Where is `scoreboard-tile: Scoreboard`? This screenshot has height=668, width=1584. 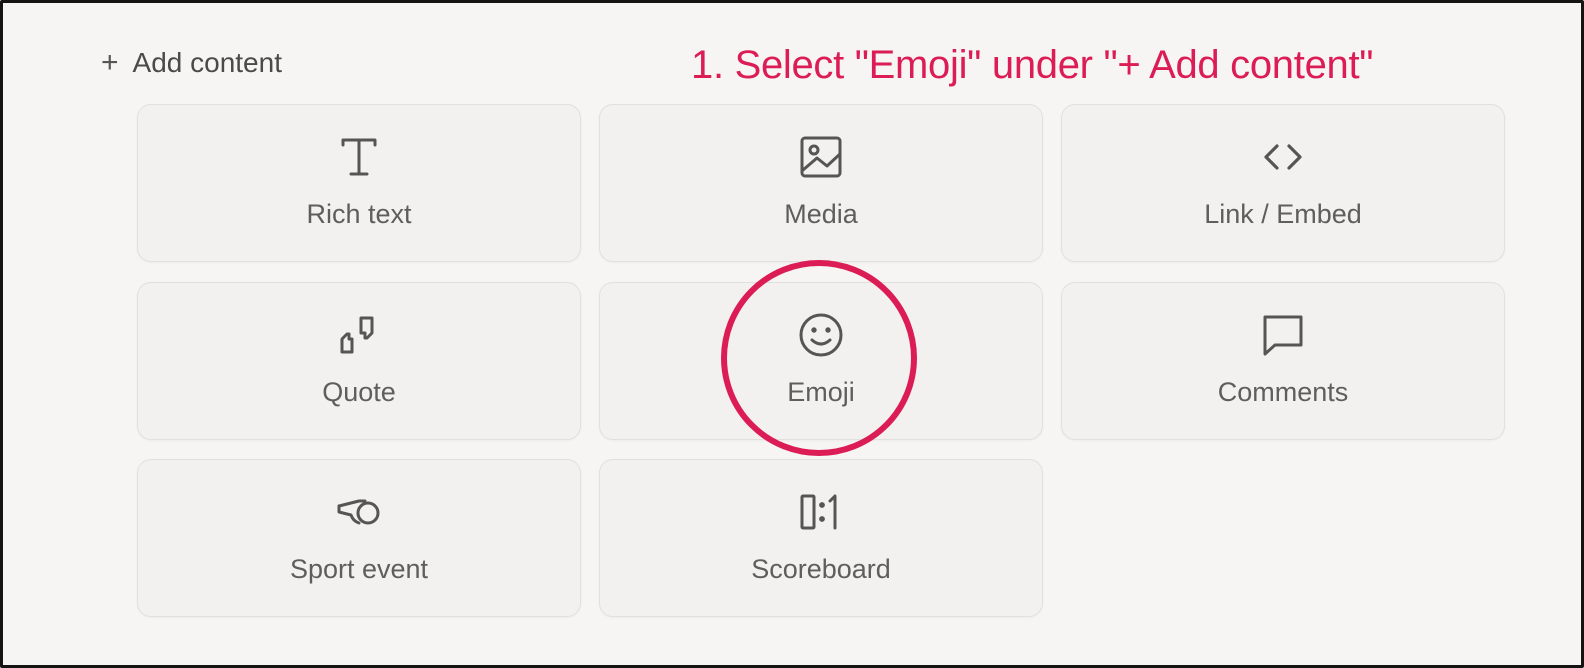
scoreboard-tile: Scoreboard is located at coordinates (821, 538).